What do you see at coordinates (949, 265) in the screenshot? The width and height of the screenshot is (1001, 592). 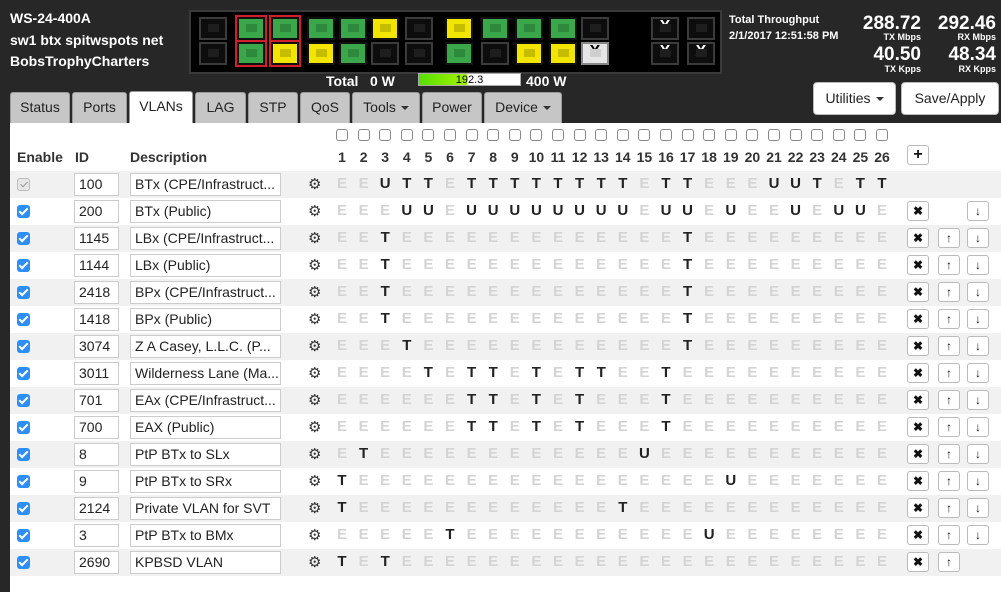 I see `move-up-button: ↑` at bounding box center [949, 265].